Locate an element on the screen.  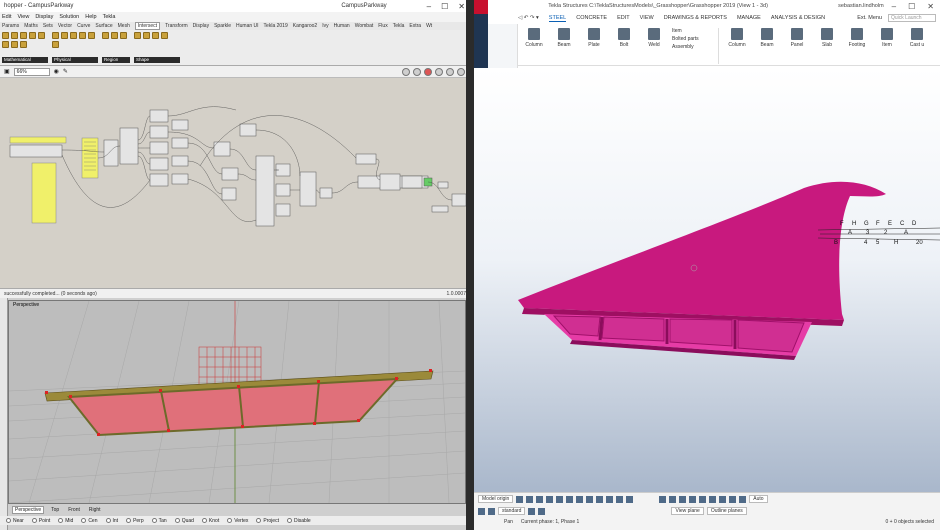
osnap-vertex: Vertex is located at coordinates (237, 521).